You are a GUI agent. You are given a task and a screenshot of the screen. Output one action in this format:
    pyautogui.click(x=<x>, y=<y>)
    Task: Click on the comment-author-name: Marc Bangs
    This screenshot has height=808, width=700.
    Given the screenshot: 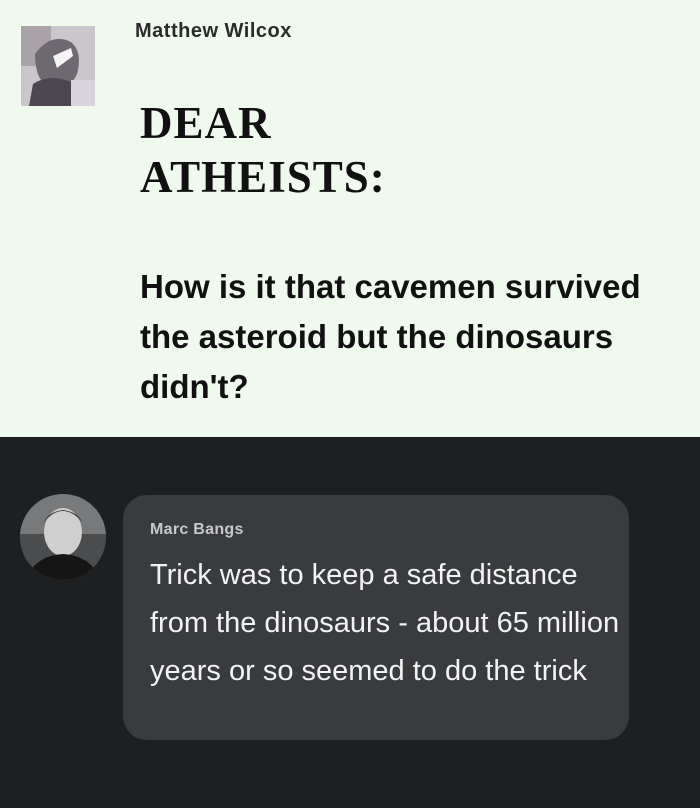 What is the action you would take?
    pyautogui.click(x=197, y=530)
    